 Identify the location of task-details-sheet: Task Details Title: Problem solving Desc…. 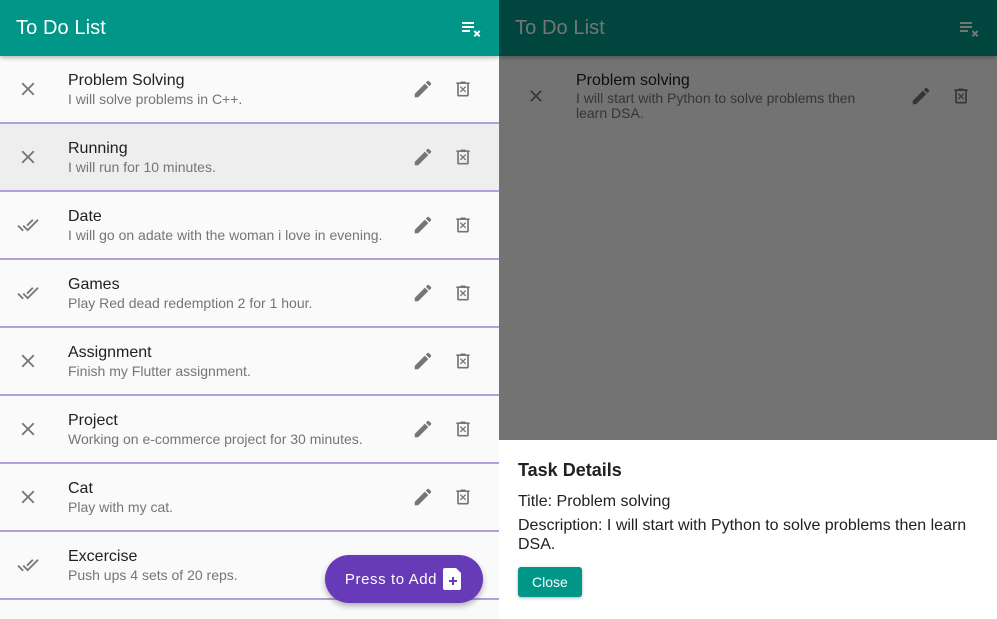
(748, 529).